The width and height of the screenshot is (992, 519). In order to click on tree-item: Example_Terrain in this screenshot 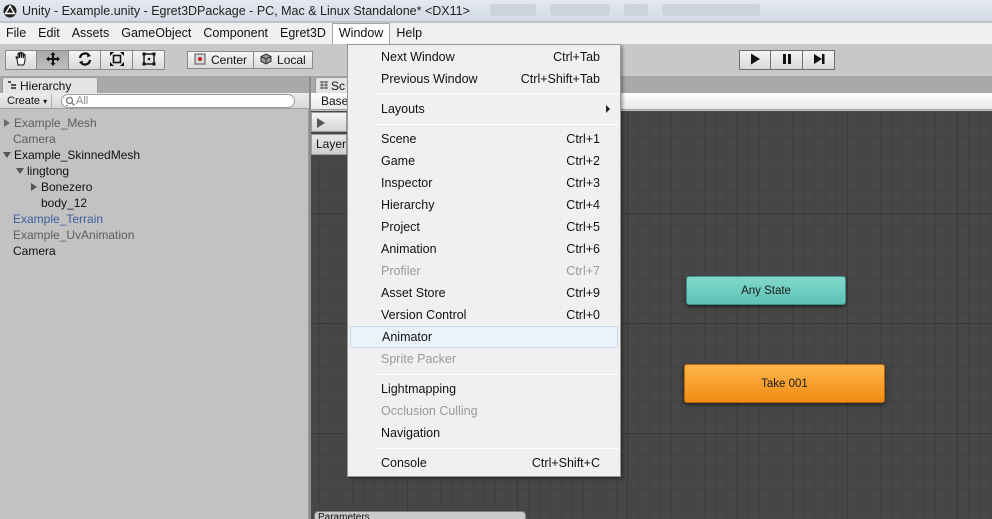, I will do `click(58, 219)`.